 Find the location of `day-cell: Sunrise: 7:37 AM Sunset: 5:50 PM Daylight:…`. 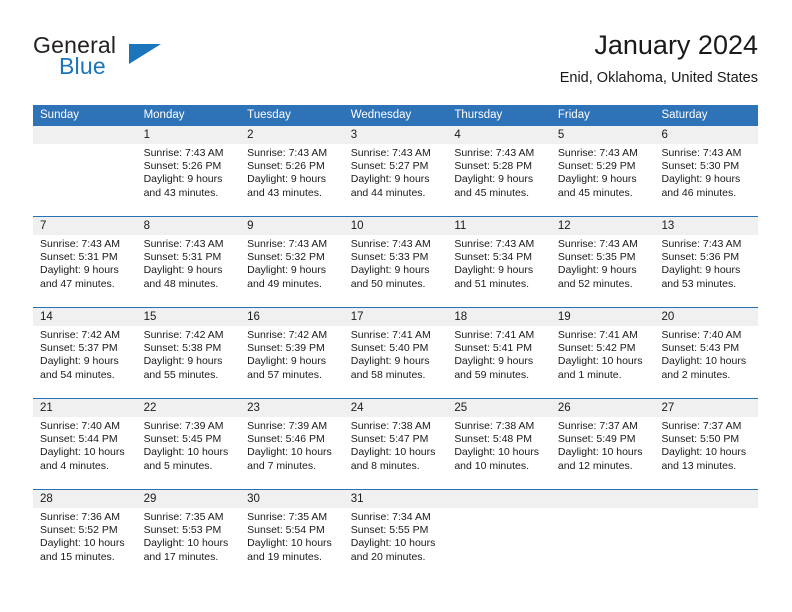

day-cell: Sunrise: 7:37 AM Sunset: 5:50 PM Daylight:… is located at coordinates (706, 453).